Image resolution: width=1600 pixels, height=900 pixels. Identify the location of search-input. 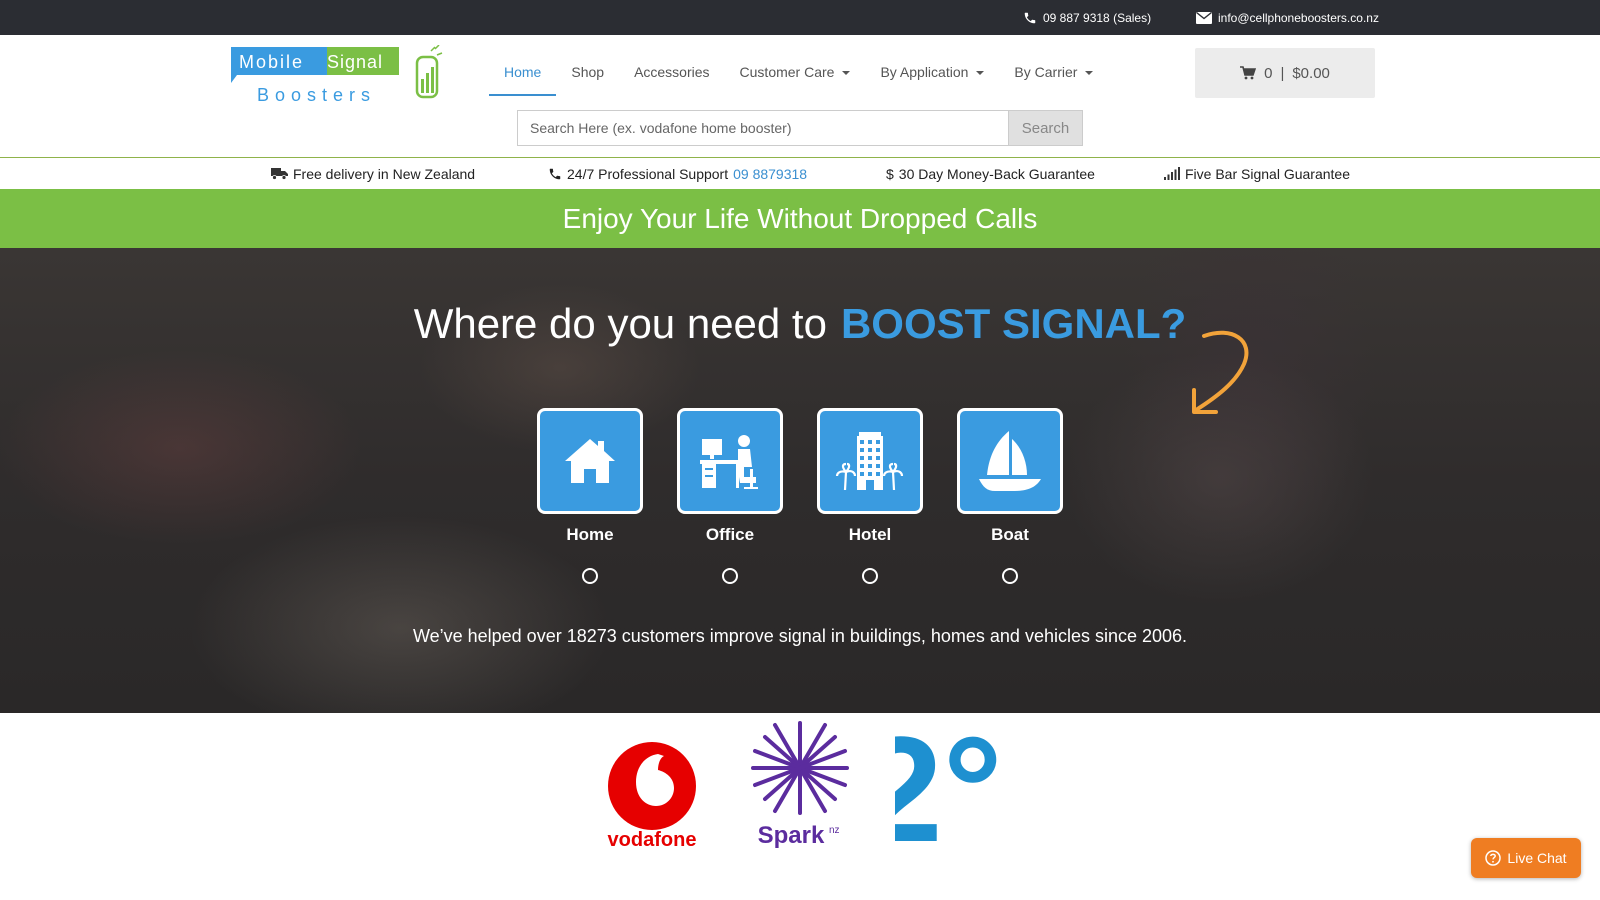
(762, 128).